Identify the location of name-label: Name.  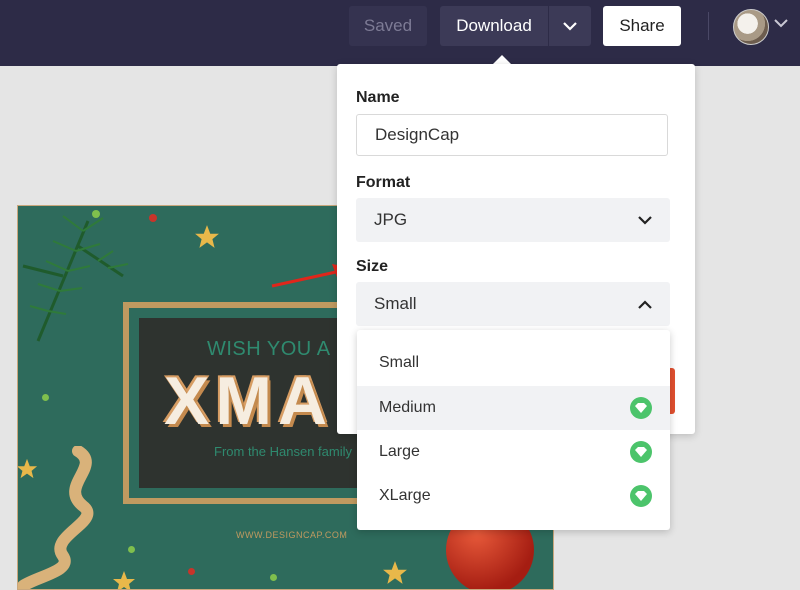
(378, 97).